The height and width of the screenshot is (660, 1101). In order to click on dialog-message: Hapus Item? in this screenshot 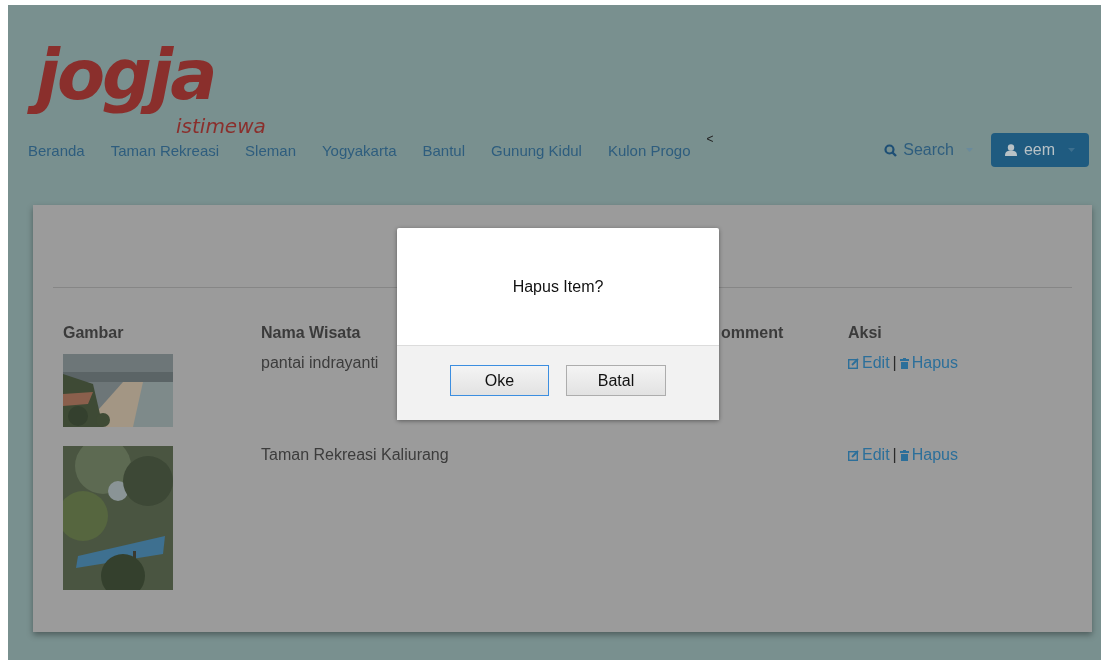, I will do `click(558, 287)`.